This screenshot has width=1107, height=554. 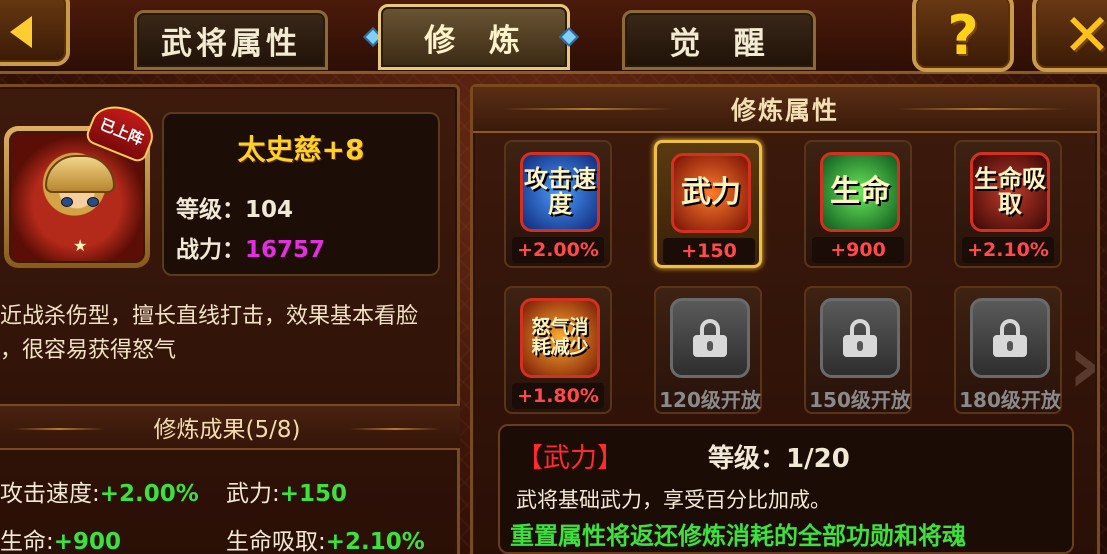 I want to click on level-label: 等级：, so click(x=210, y=210).